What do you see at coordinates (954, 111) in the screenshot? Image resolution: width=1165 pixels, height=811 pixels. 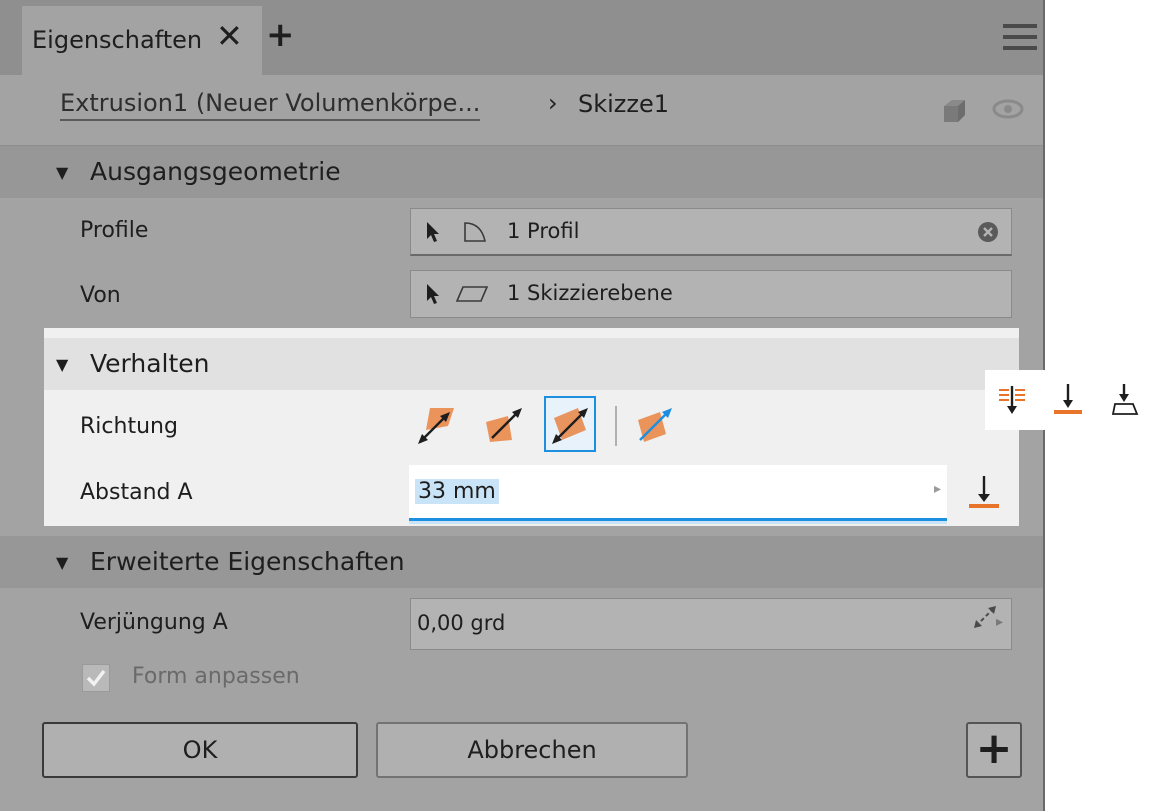 I see `cube-icon` at bounding box center [954, 111].